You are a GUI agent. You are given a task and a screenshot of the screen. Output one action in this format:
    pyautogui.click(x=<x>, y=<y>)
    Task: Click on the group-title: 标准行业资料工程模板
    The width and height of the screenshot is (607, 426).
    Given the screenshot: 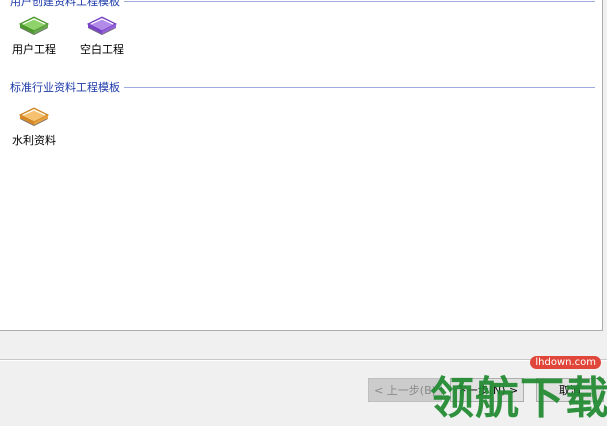 What is the action you would take?
    pyautogui.click(x=65, y=87)
    